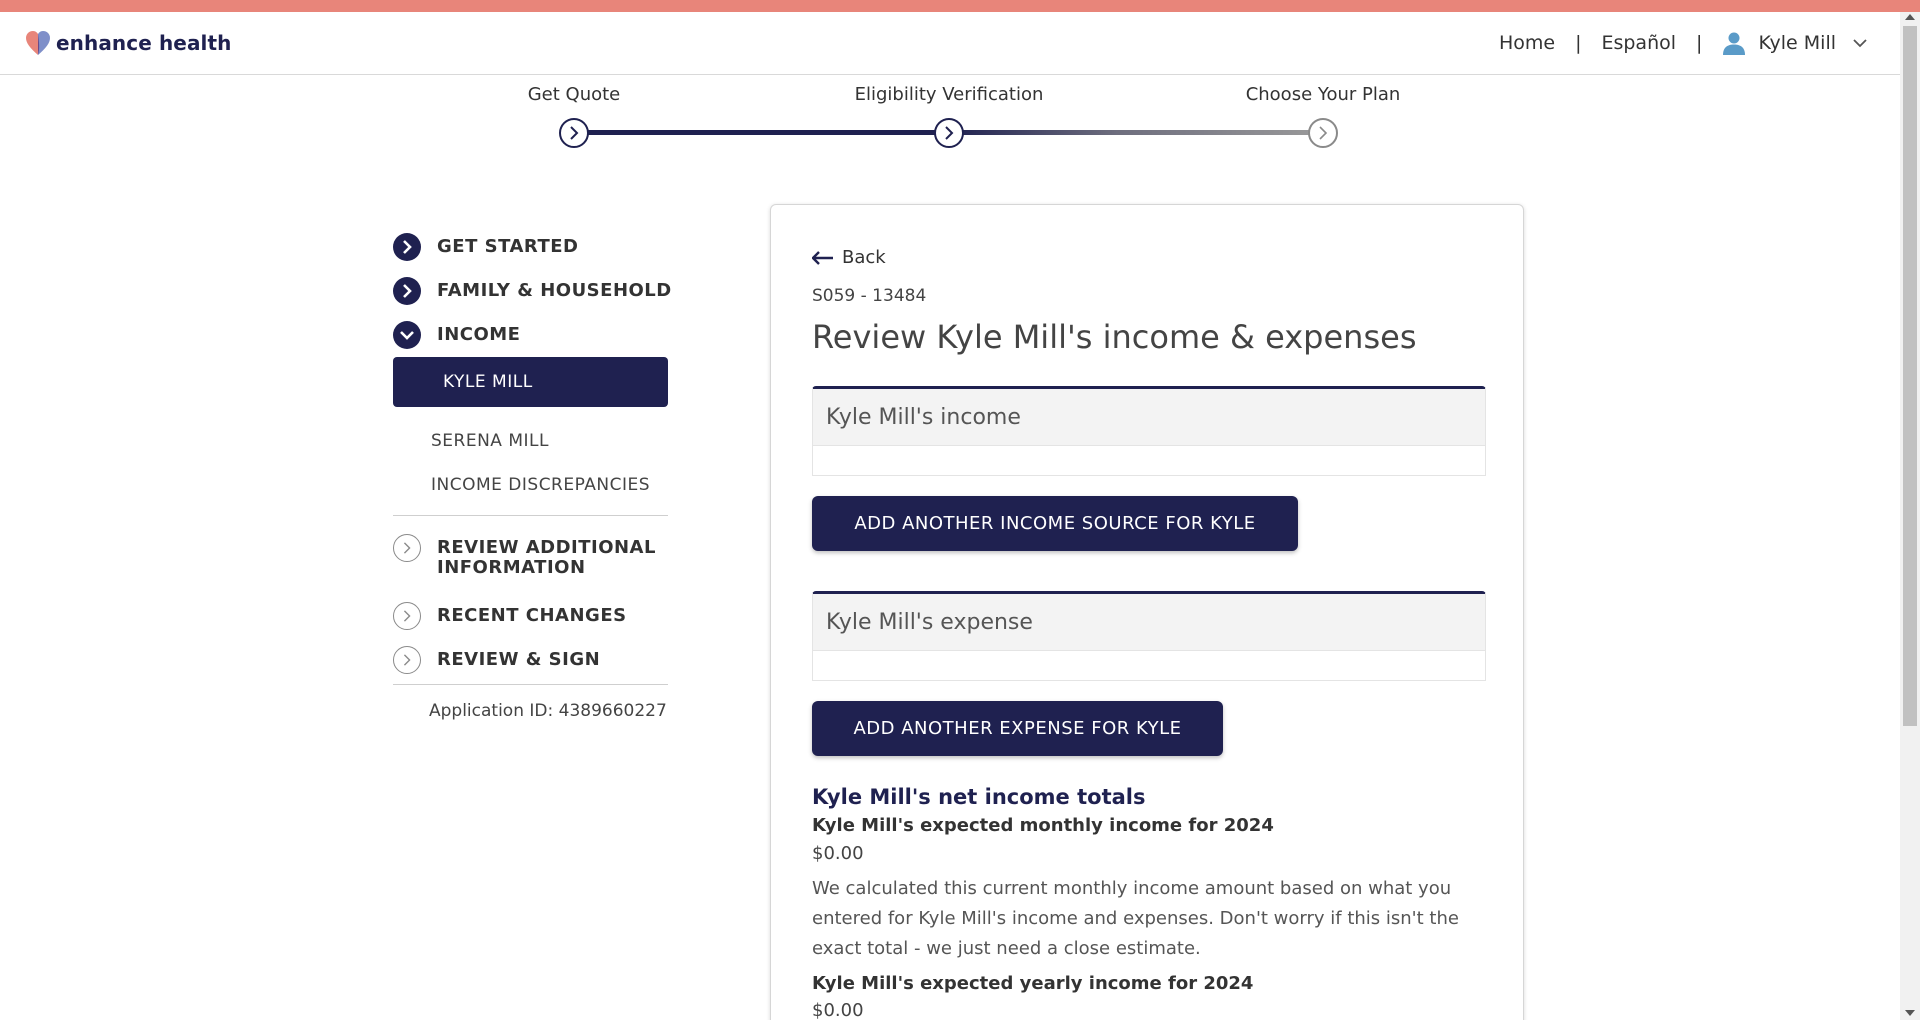 The height and width of the screenshot is (1020, 1920). What do you see at coordinates (1017, 728) in the screenshot?
I see `add-expense-button: ADD ANOTHER EXPENSE FOR KYLE` at bounding box center [1017, 728].